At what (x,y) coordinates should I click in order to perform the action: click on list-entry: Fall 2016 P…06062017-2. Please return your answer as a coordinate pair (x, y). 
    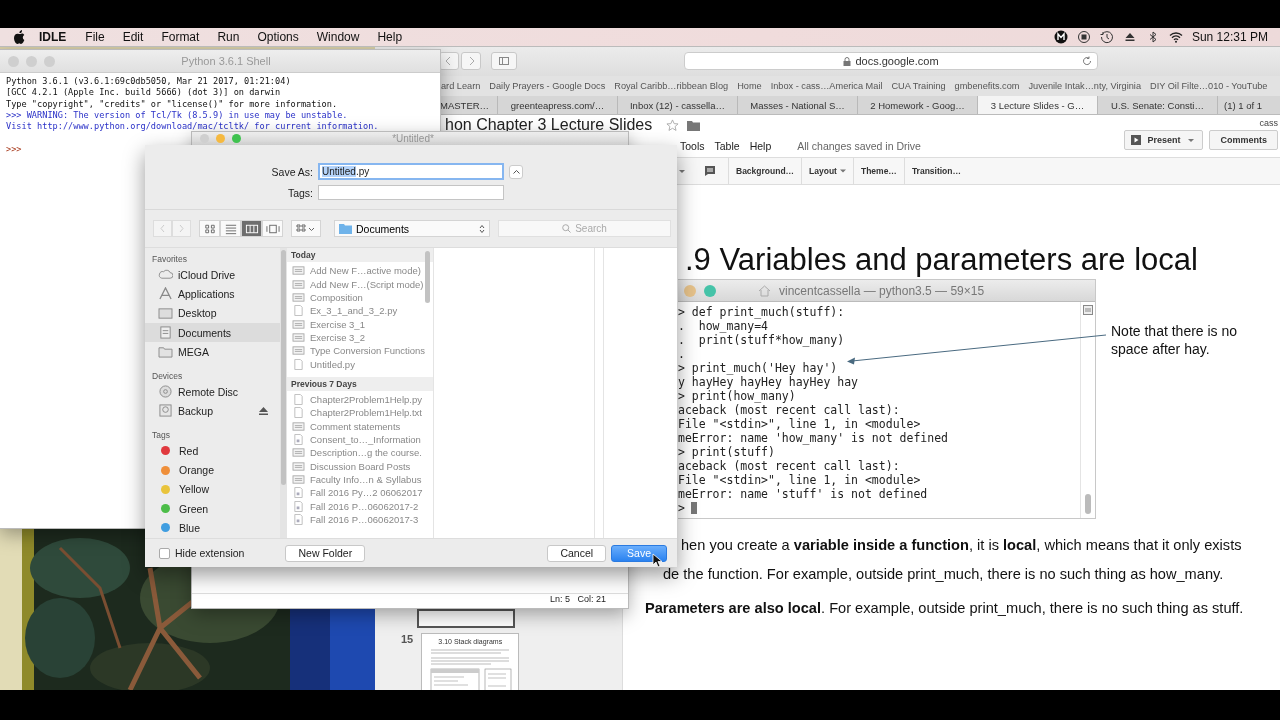
    Looking at the image, I should click on (360, 506).